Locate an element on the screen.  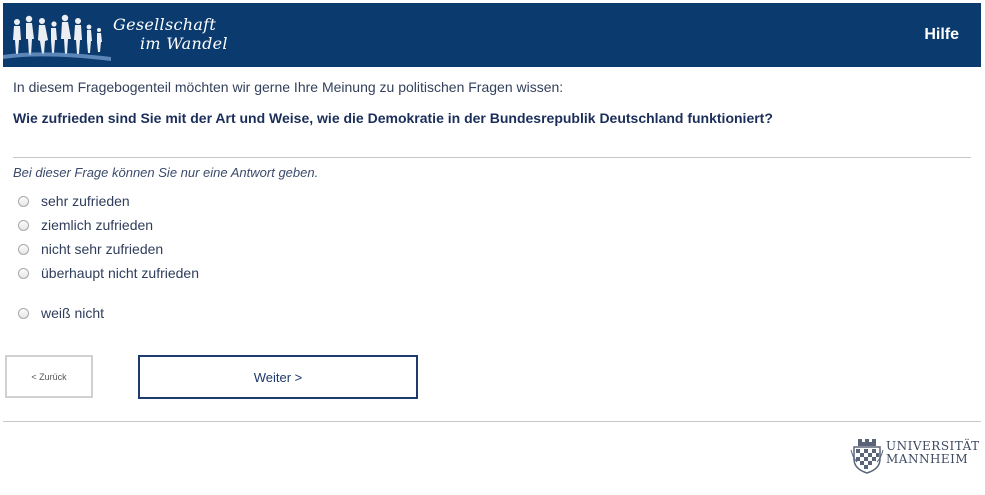
site-header: Gesellschaft im Wandel Hilfe is located at coordinates (492, 35).